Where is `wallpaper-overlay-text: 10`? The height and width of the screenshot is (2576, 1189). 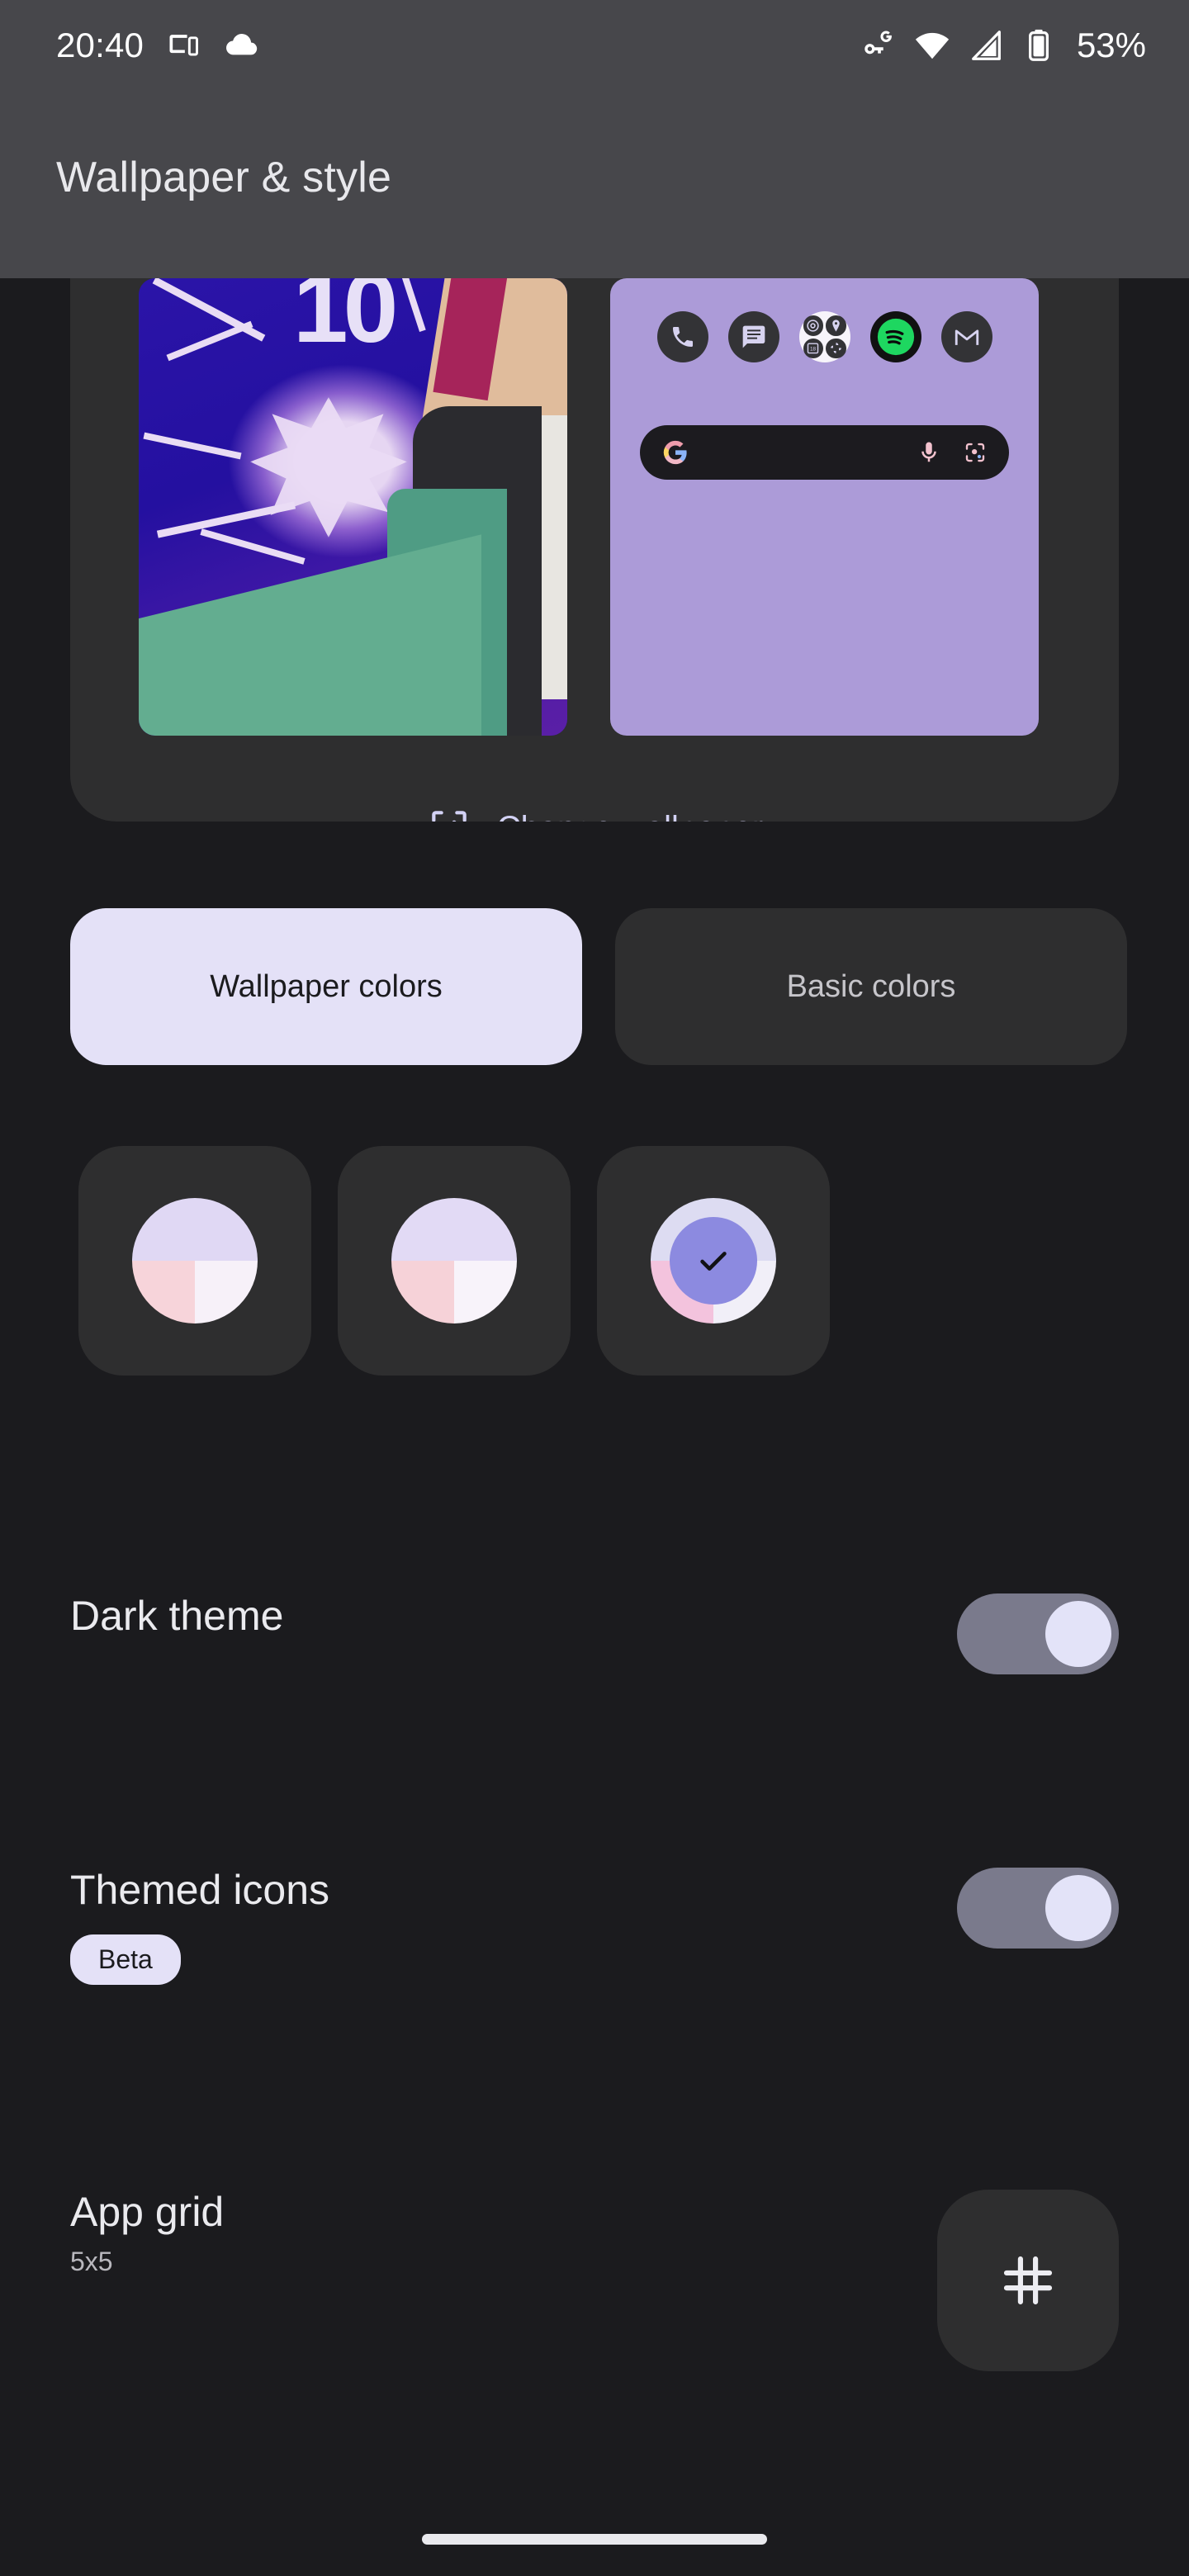 wallpaper-overlay-text: 10 is located at coordinates (345, 320).